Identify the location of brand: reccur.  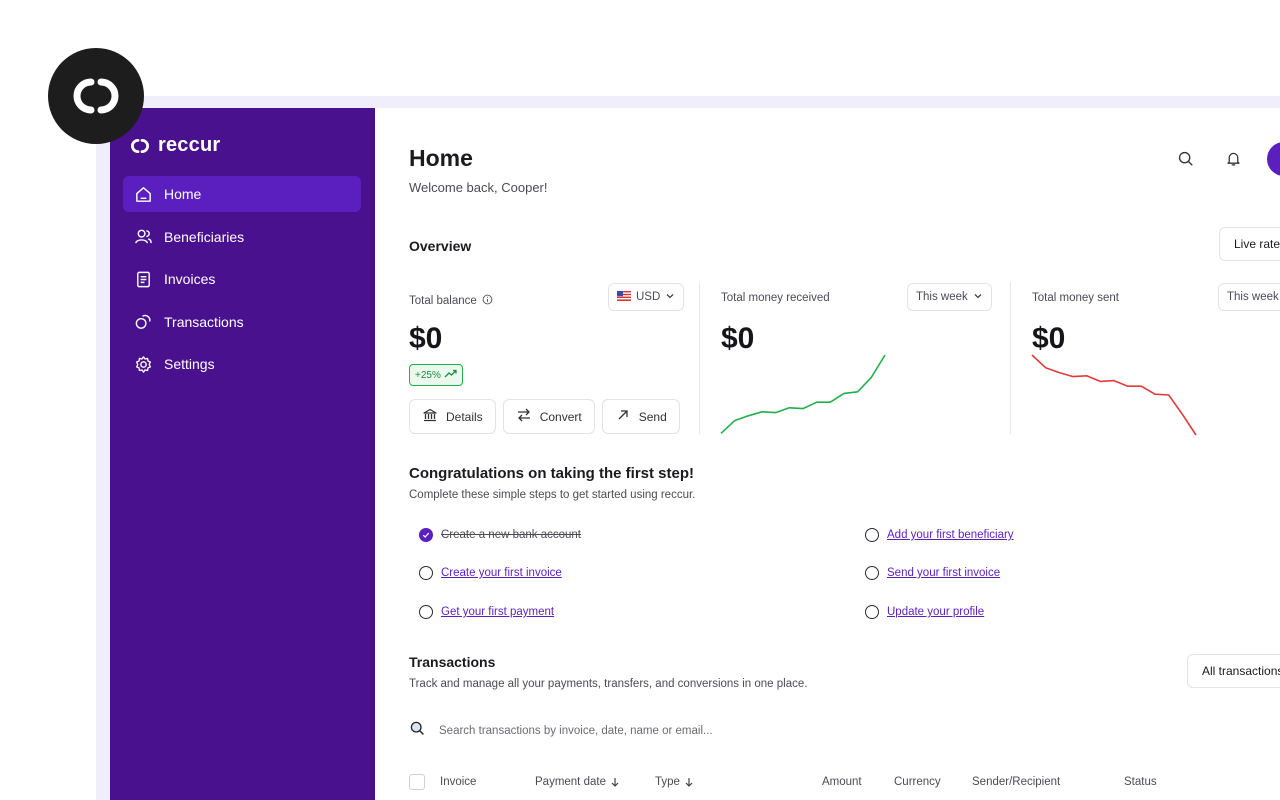
(175, 145).